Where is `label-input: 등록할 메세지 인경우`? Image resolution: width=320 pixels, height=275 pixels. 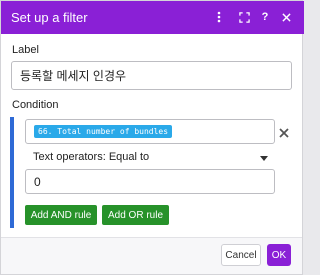
label-input: 등록할 메세지 인경우 is located at coordinates (151, 75).